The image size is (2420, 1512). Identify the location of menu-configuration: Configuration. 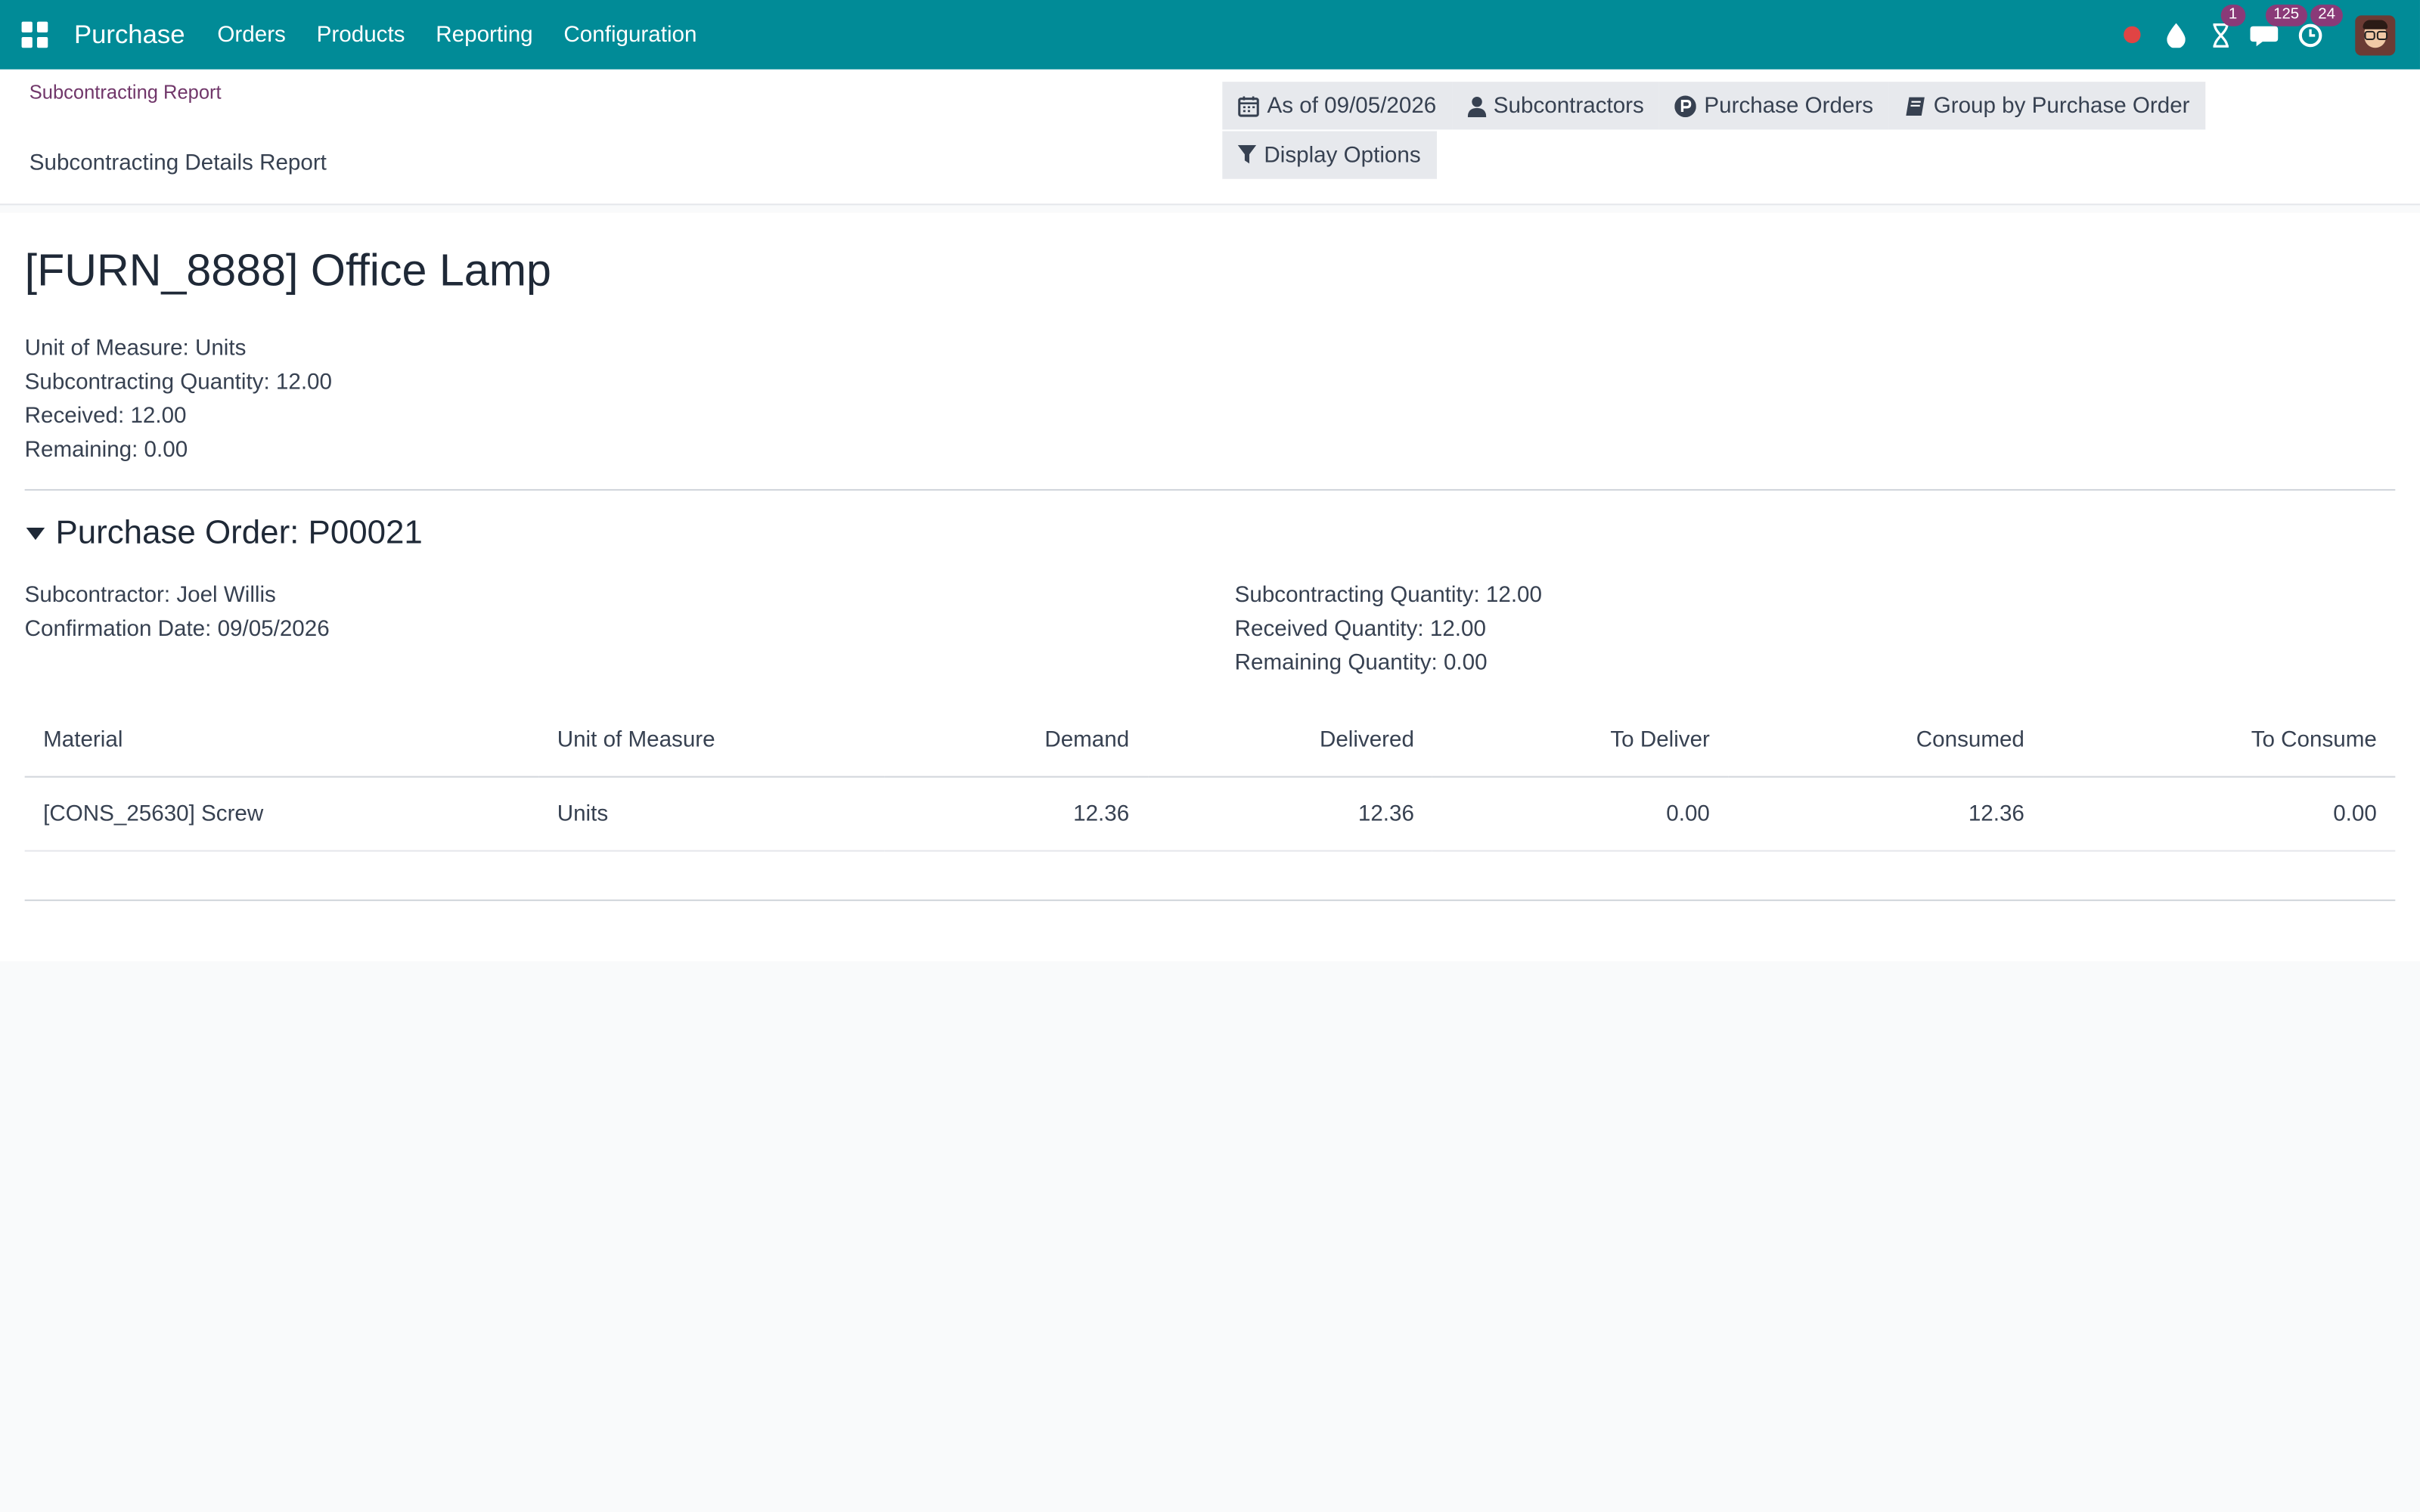
(630, 36).